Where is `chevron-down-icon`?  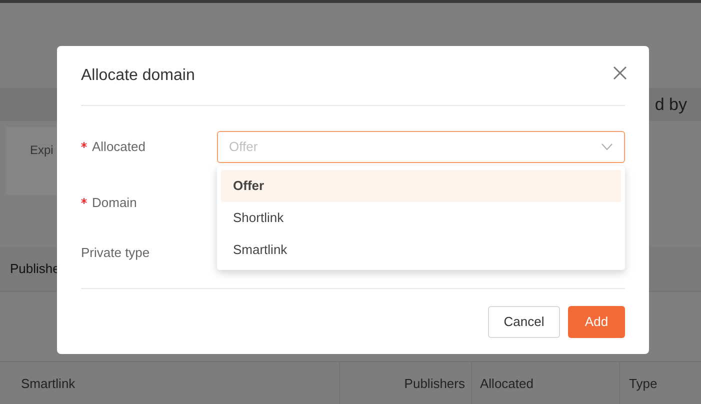 chevron-down-icon is located at coordinates (607, 147).